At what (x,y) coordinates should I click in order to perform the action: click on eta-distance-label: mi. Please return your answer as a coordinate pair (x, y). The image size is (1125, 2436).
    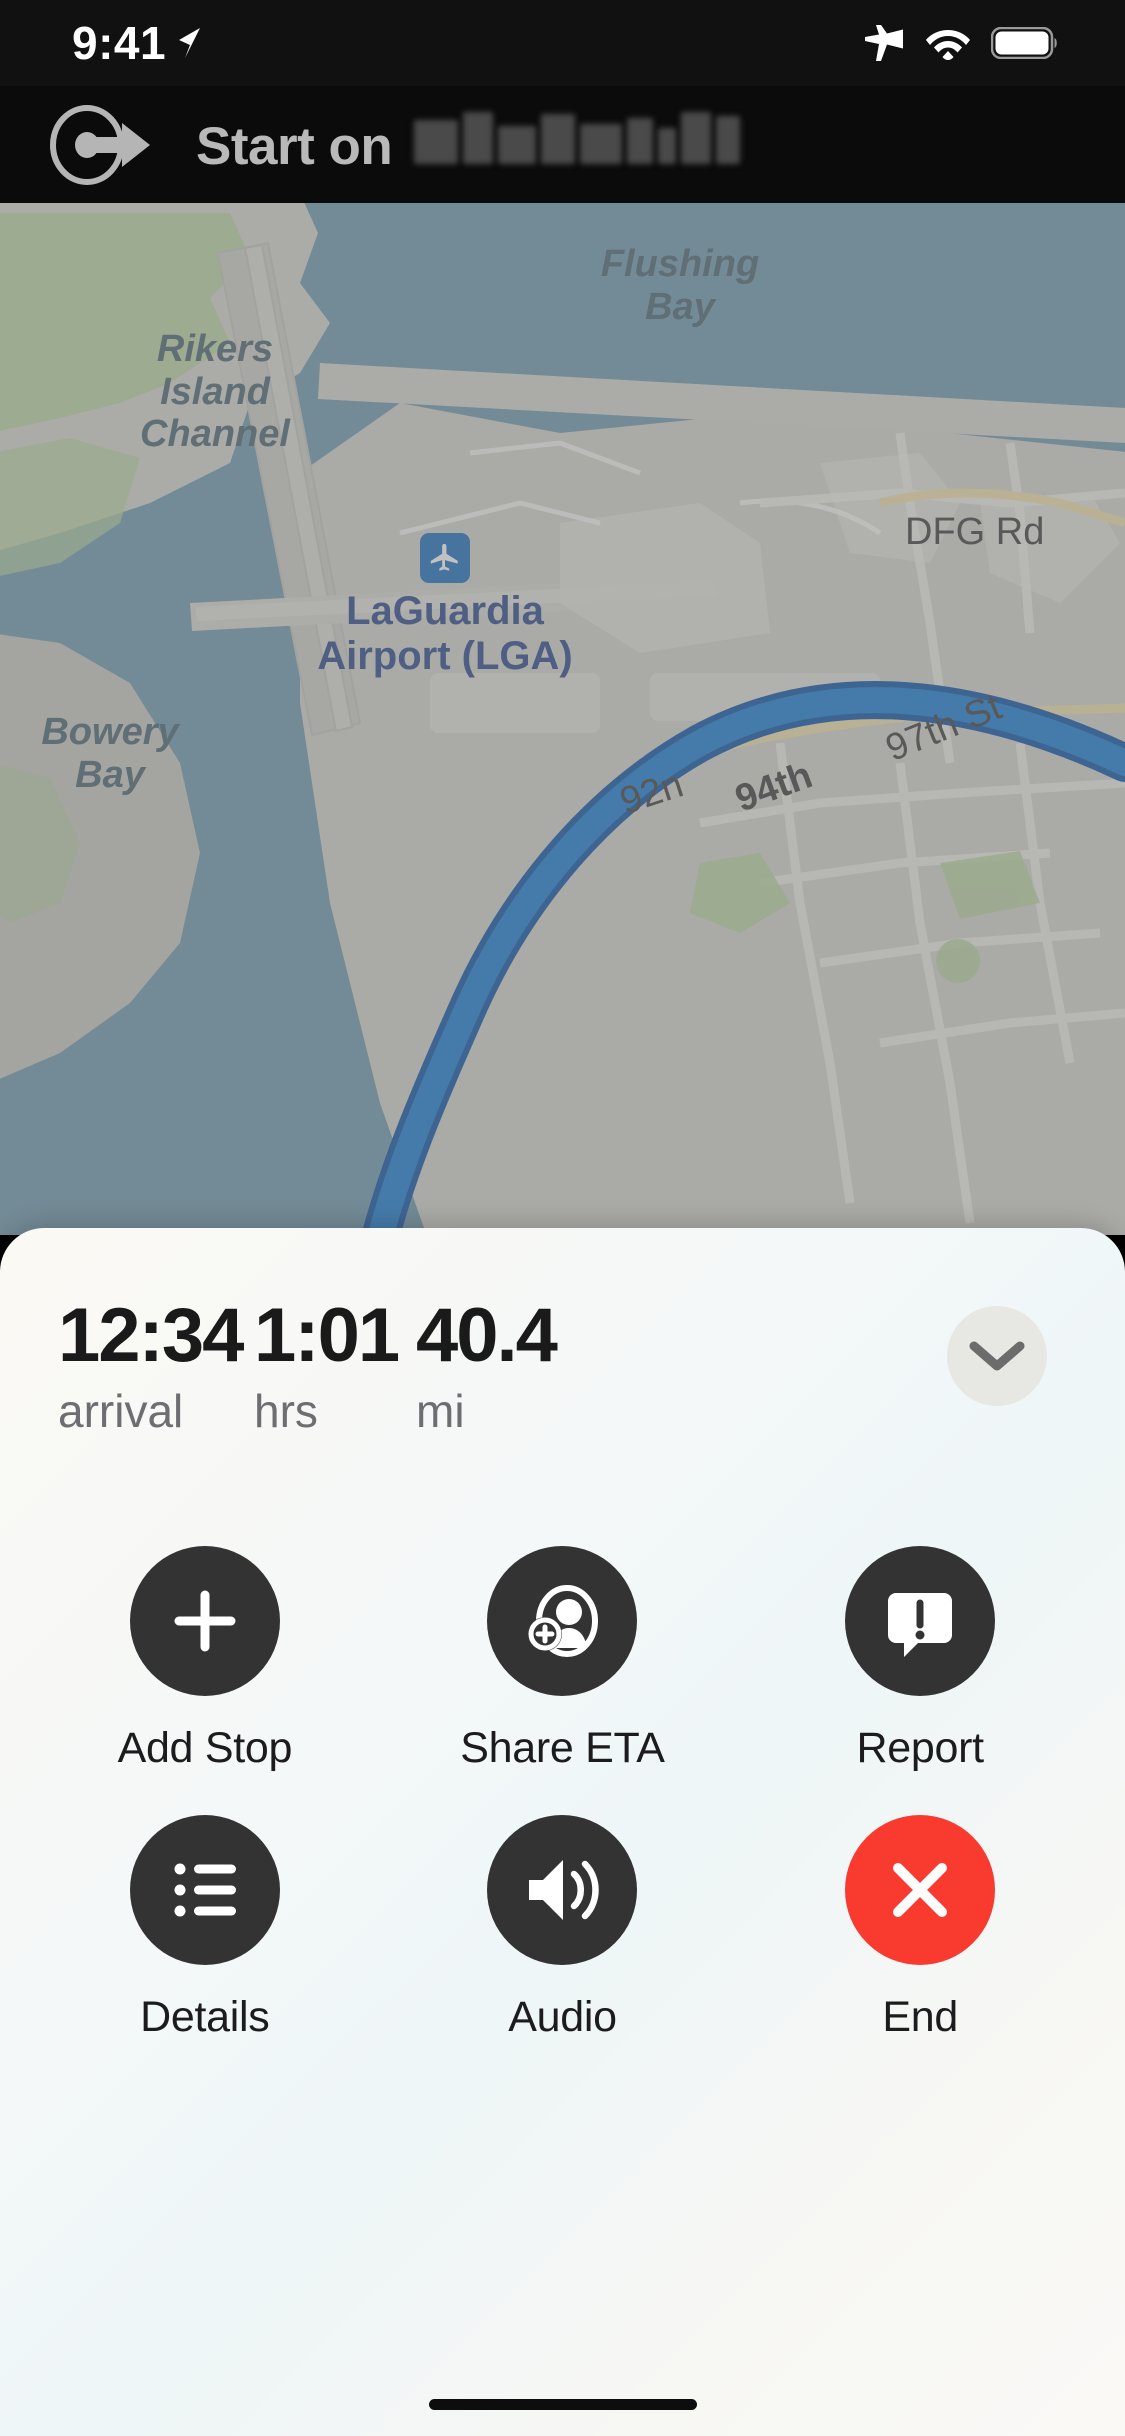
    Looking at the image, I should click on (440, 1411).